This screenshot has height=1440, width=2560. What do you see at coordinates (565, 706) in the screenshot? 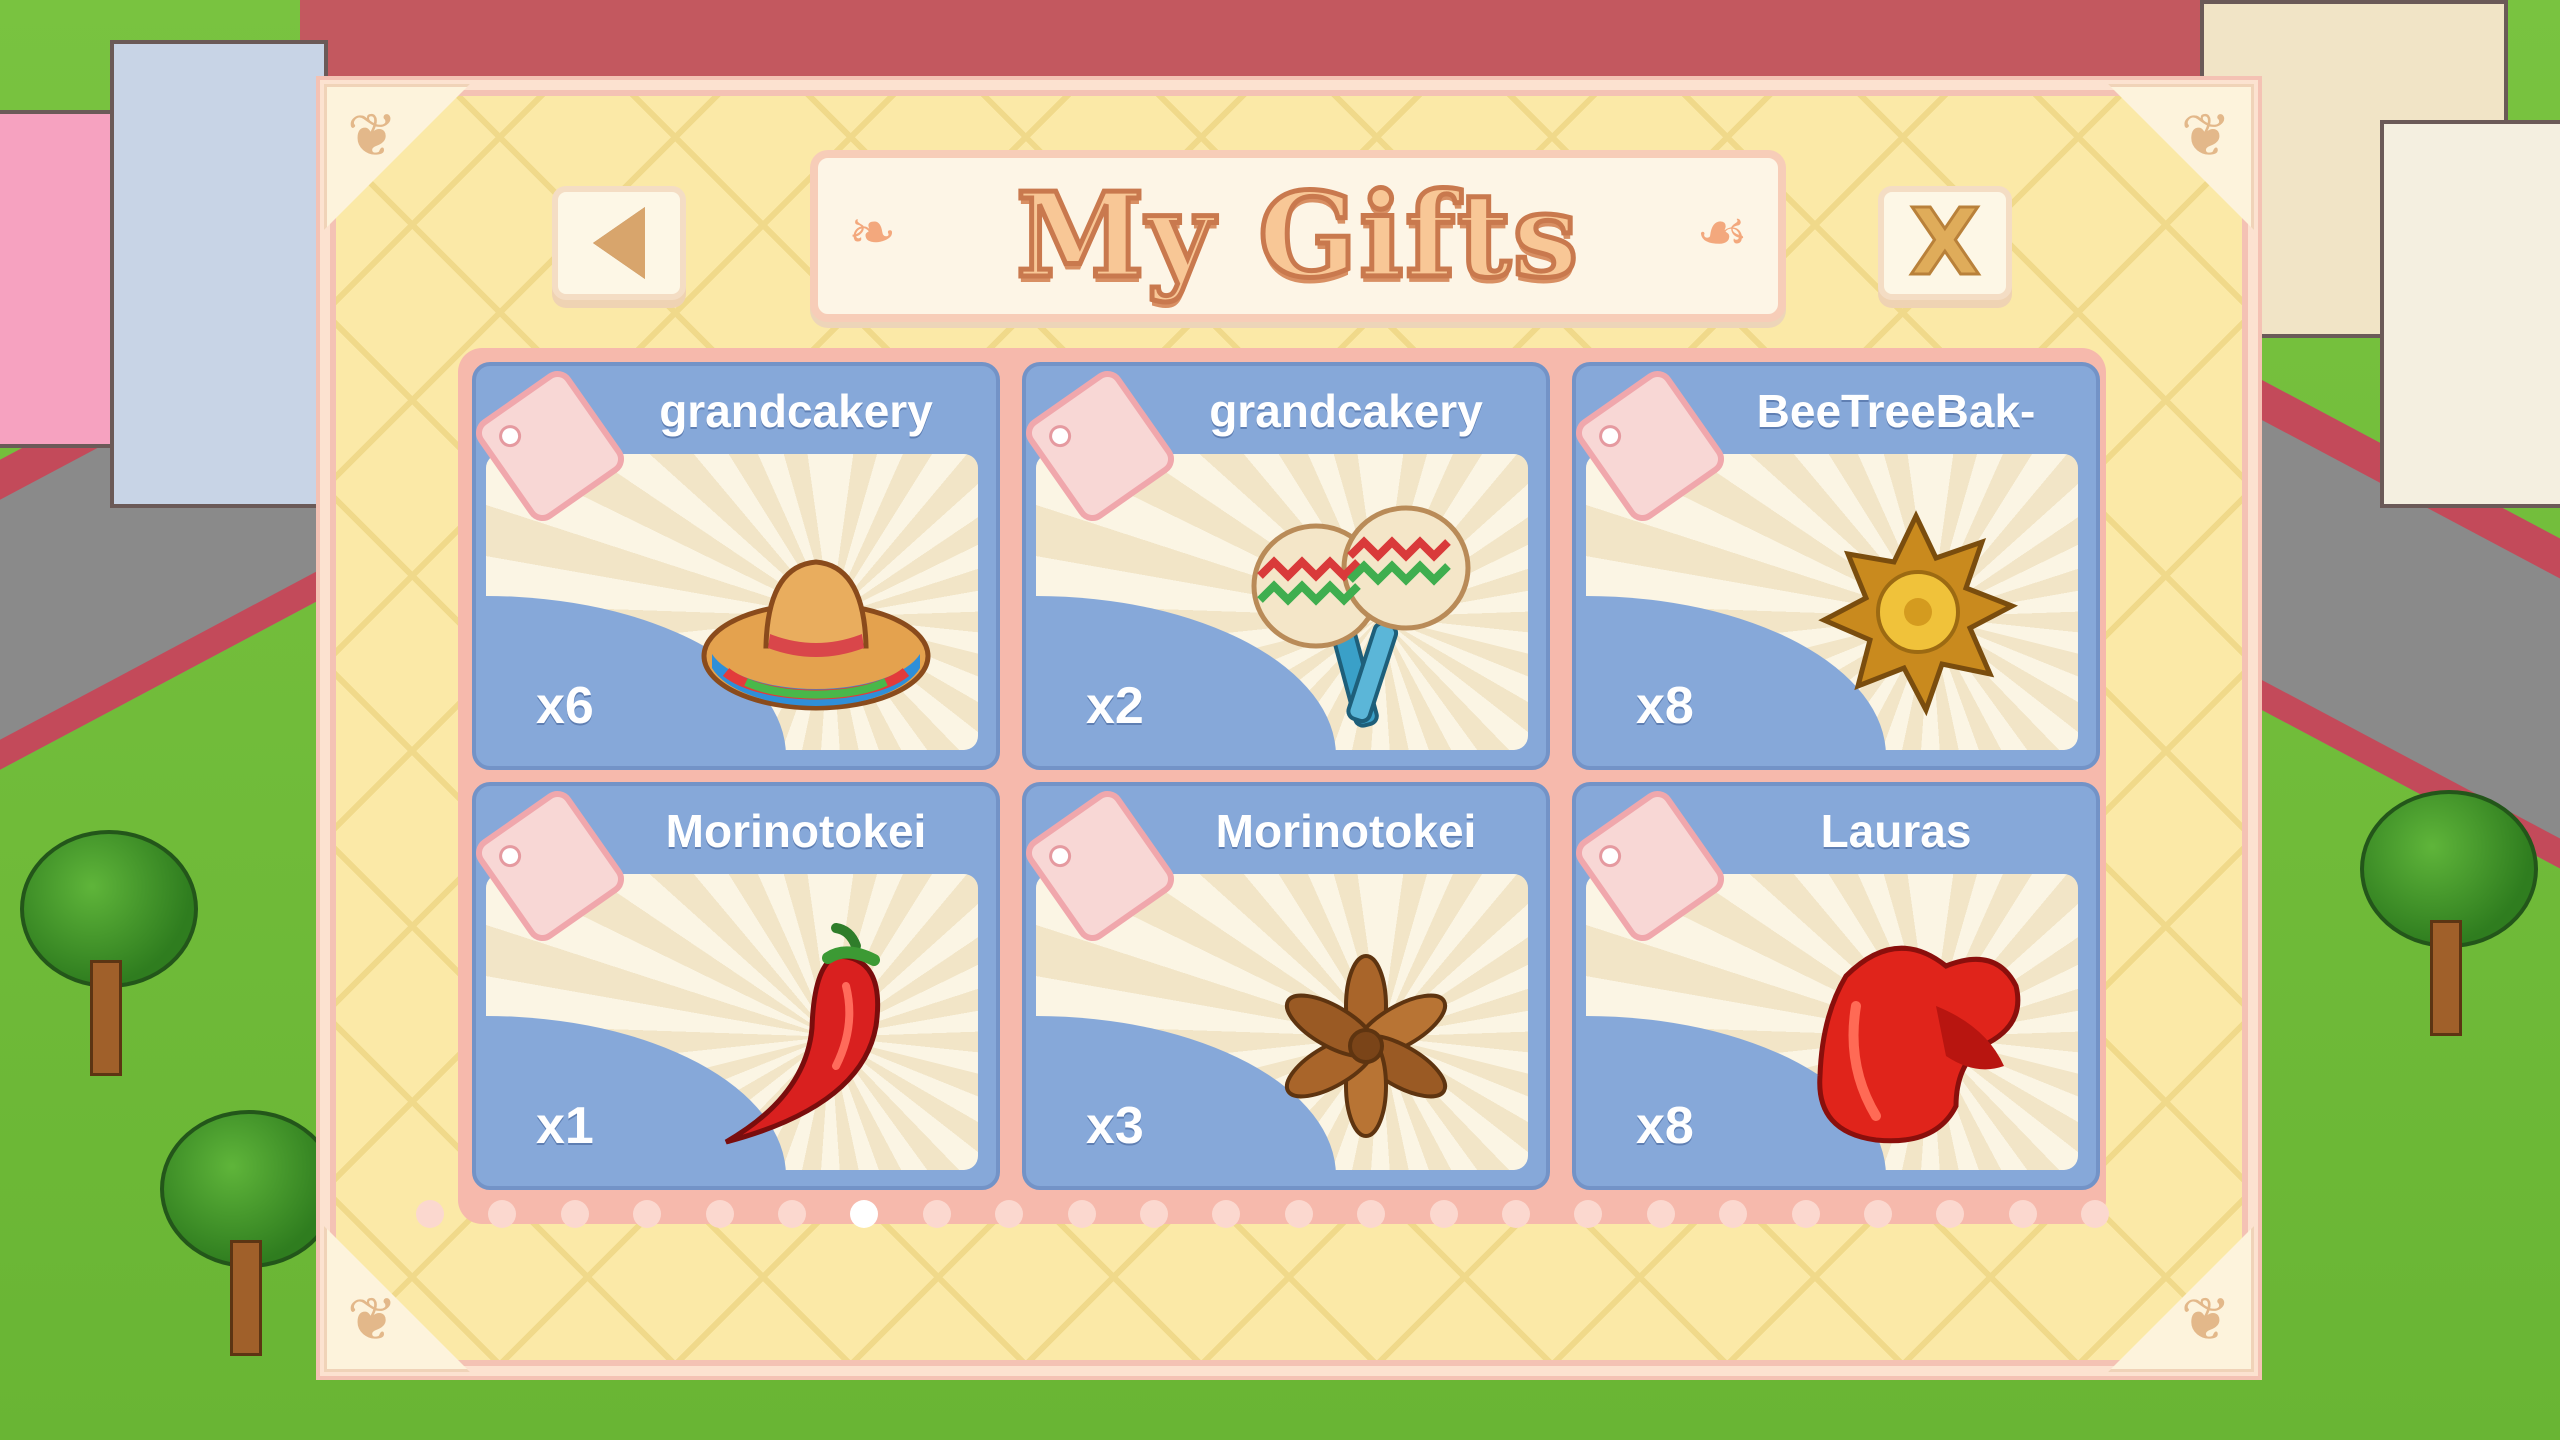
I see `gift-quantity: x6` at bounding box center [565, 706].